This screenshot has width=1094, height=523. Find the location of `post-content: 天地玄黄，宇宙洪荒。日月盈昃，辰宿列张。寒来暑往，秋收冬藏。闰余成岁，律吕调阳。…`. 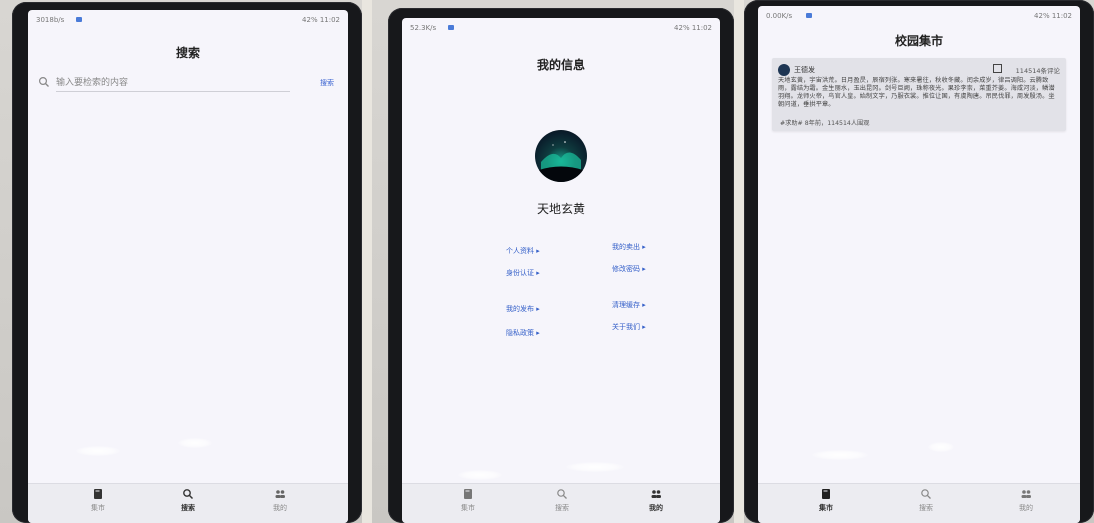

post-content: 天地玄黄，宇宙洪荒。日月盈昃，辰宿列张。寒来暑往，秋收冬藏。闰余成岁，律吕调阳。… is located at coordinates (916, 92).